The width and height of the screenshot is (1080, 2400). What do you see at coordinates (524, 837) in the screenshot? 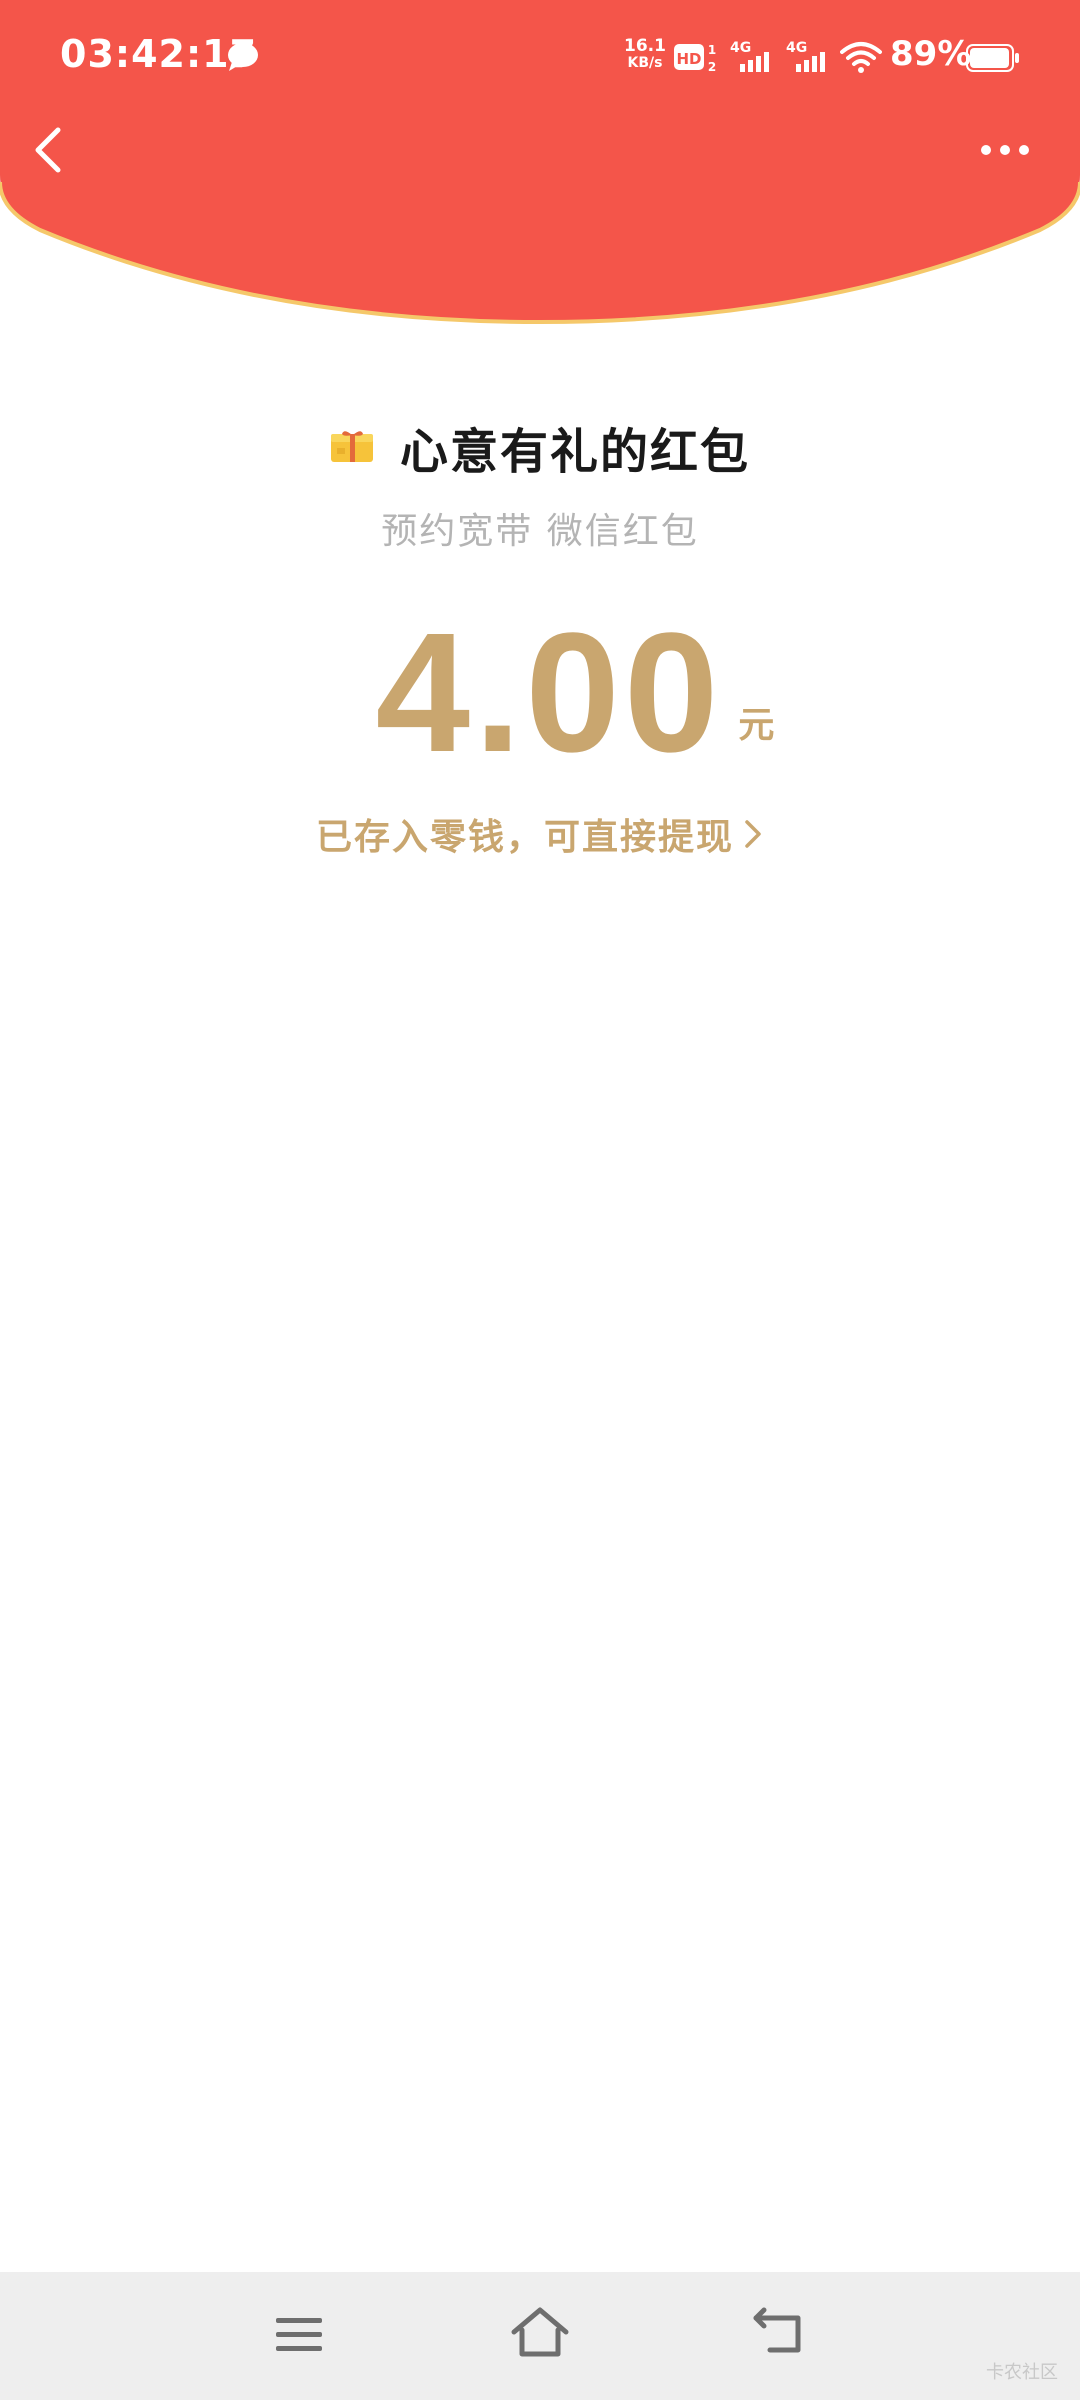
I see `stored-message: 已存入零钱，可直接提现` at bounding box center [524, 837].